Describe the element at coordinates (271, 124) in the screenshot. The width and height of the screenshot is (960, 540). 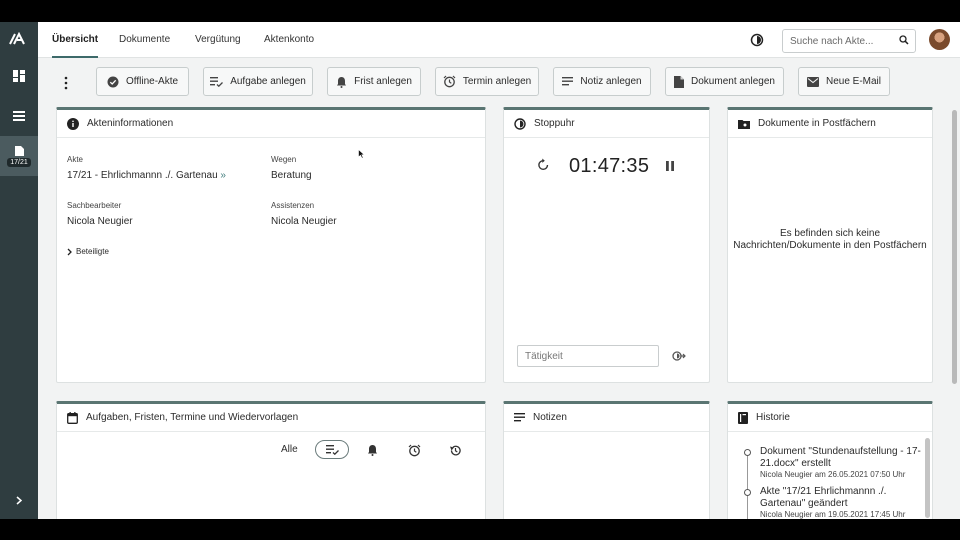
I see `panel-header: Akteninformationen` at that location.